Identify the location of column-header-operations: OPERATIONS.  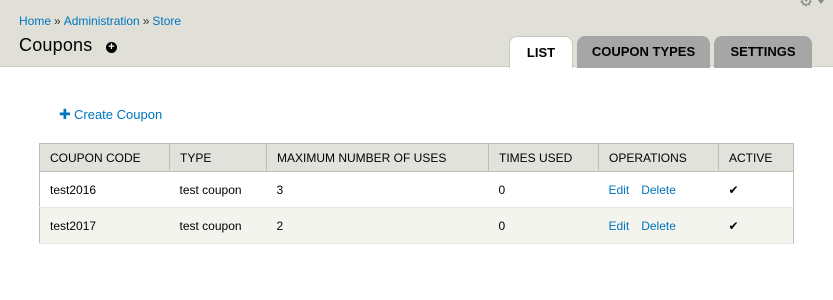
(658, 157).